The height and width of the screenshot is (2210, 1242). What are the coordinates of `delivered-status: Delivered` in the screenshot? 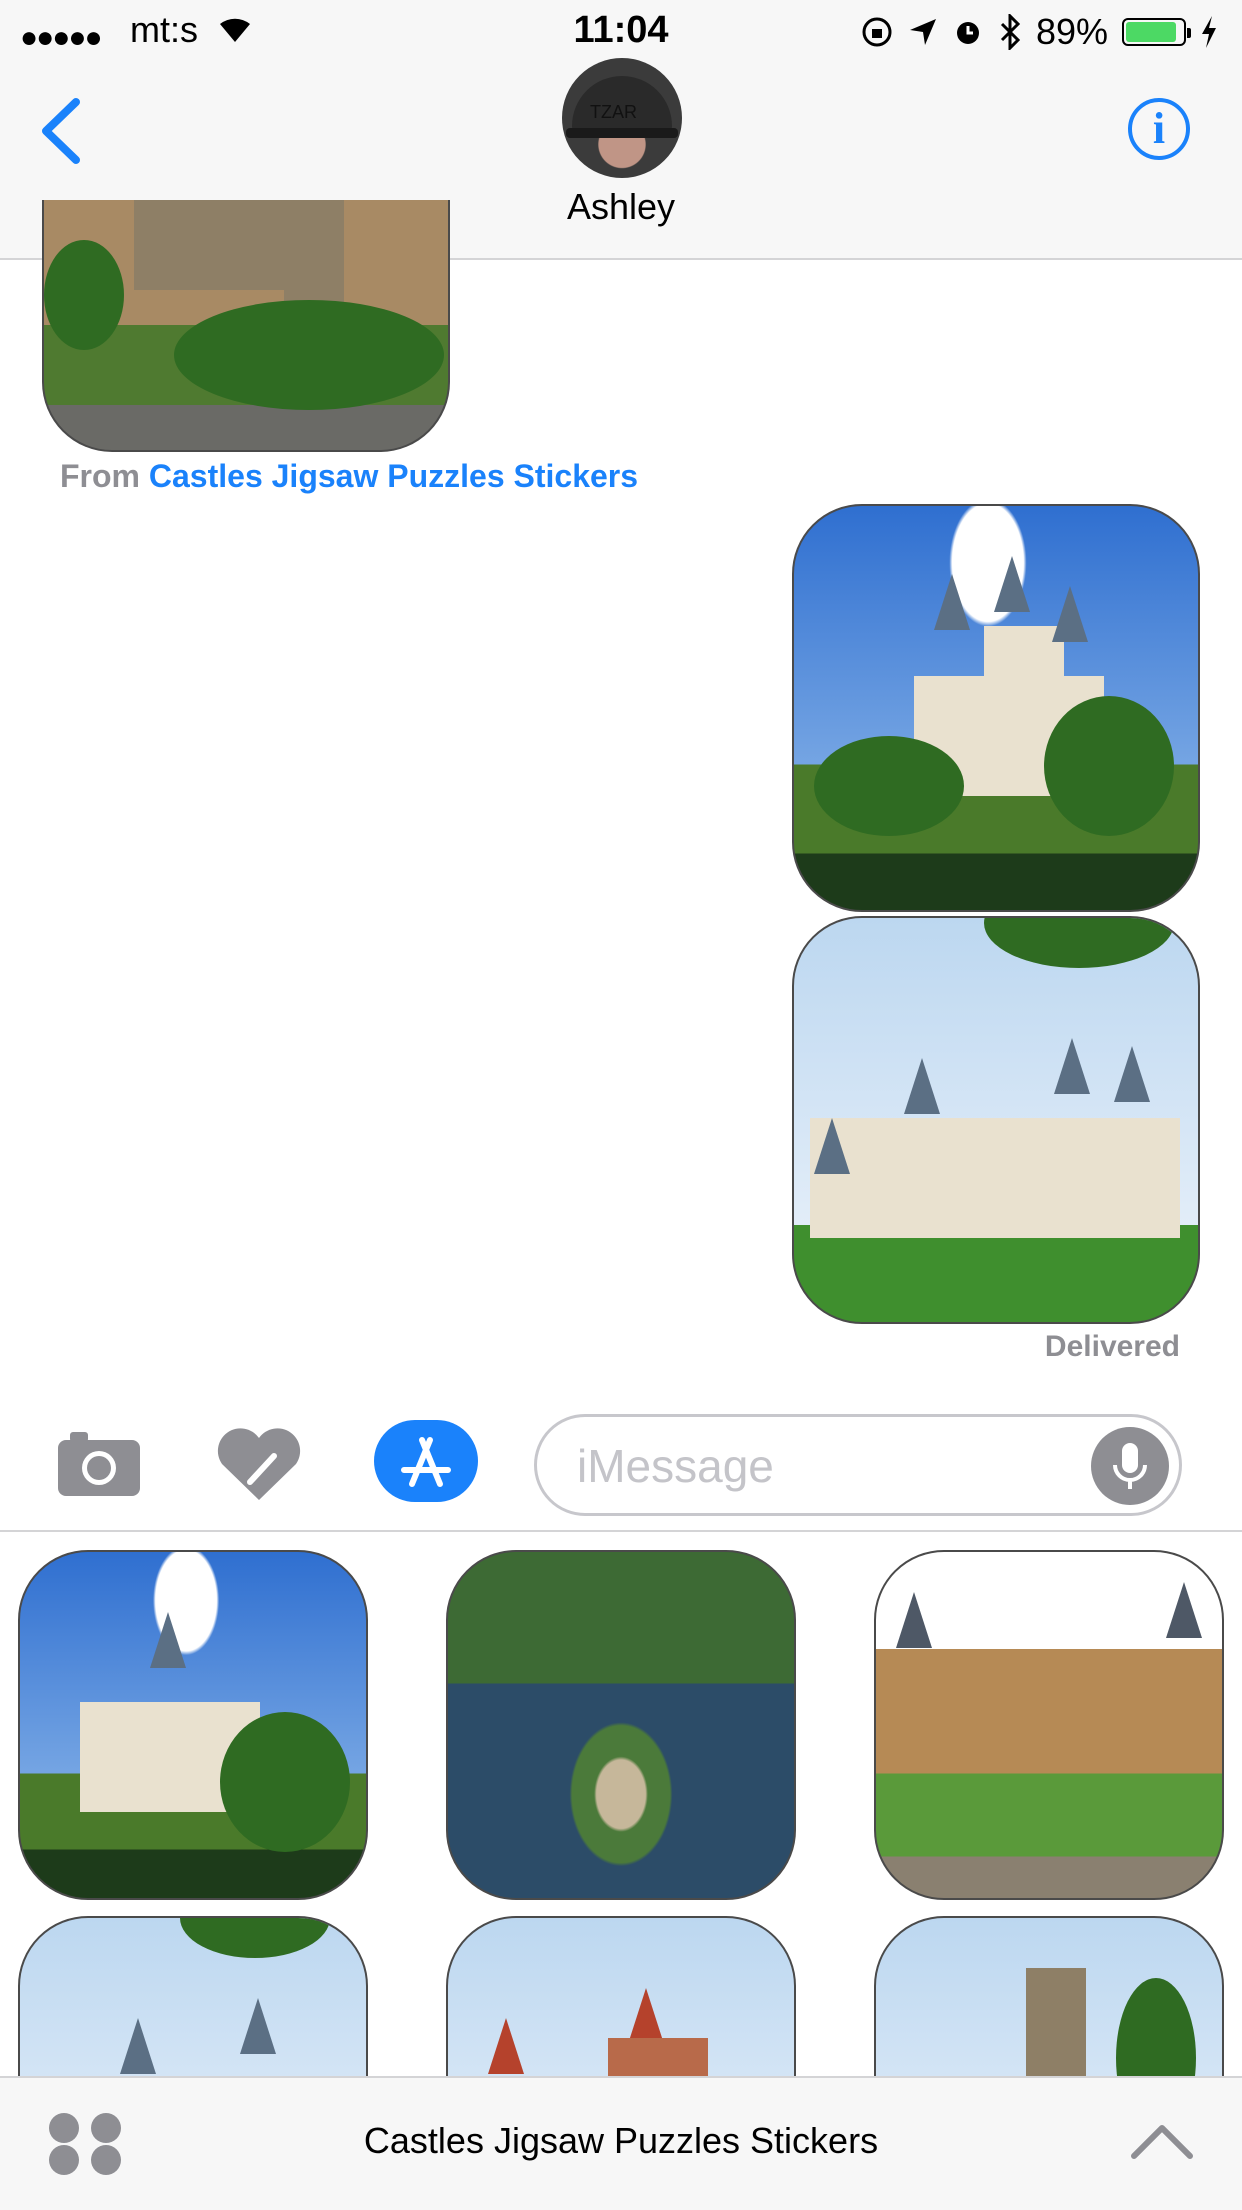 It's located at (1112, 1346).